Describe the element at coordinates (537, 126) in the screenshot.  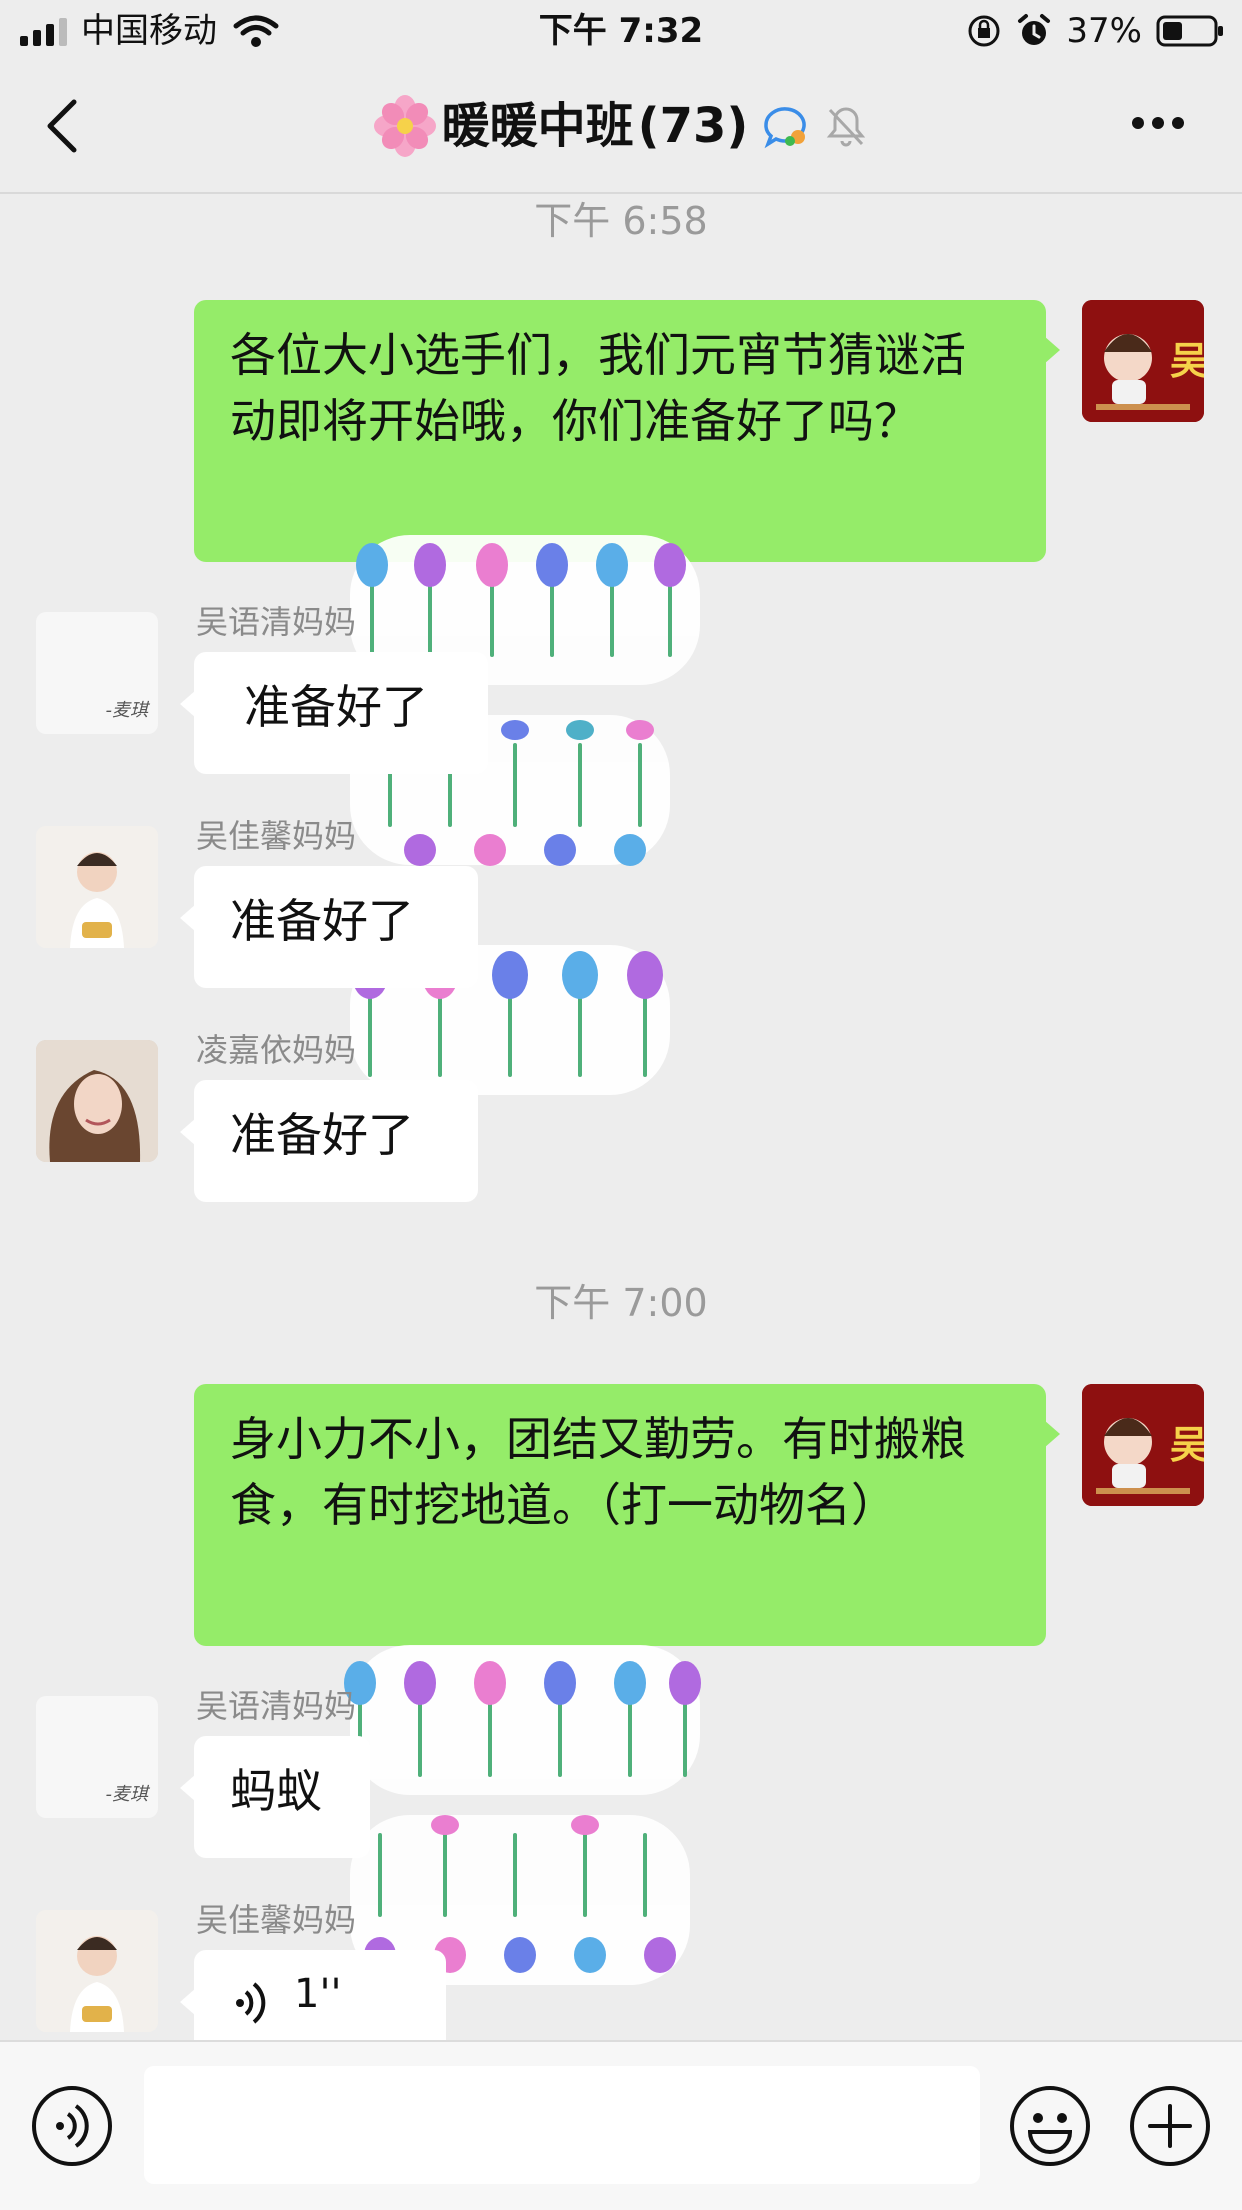
I see `chat-title: 暖暖中班` at that location.